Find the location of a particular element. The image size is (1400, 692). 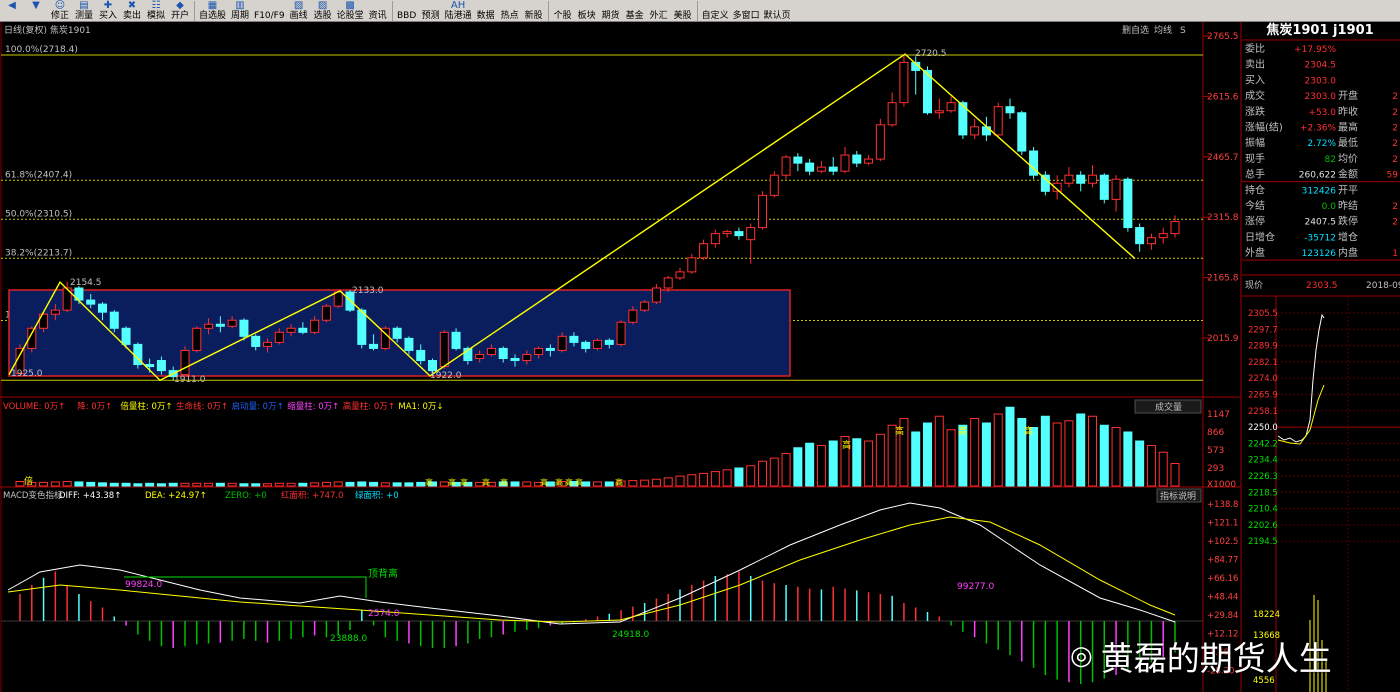

toolbar-button-26: 美股 is located at coordinates (683, 10).